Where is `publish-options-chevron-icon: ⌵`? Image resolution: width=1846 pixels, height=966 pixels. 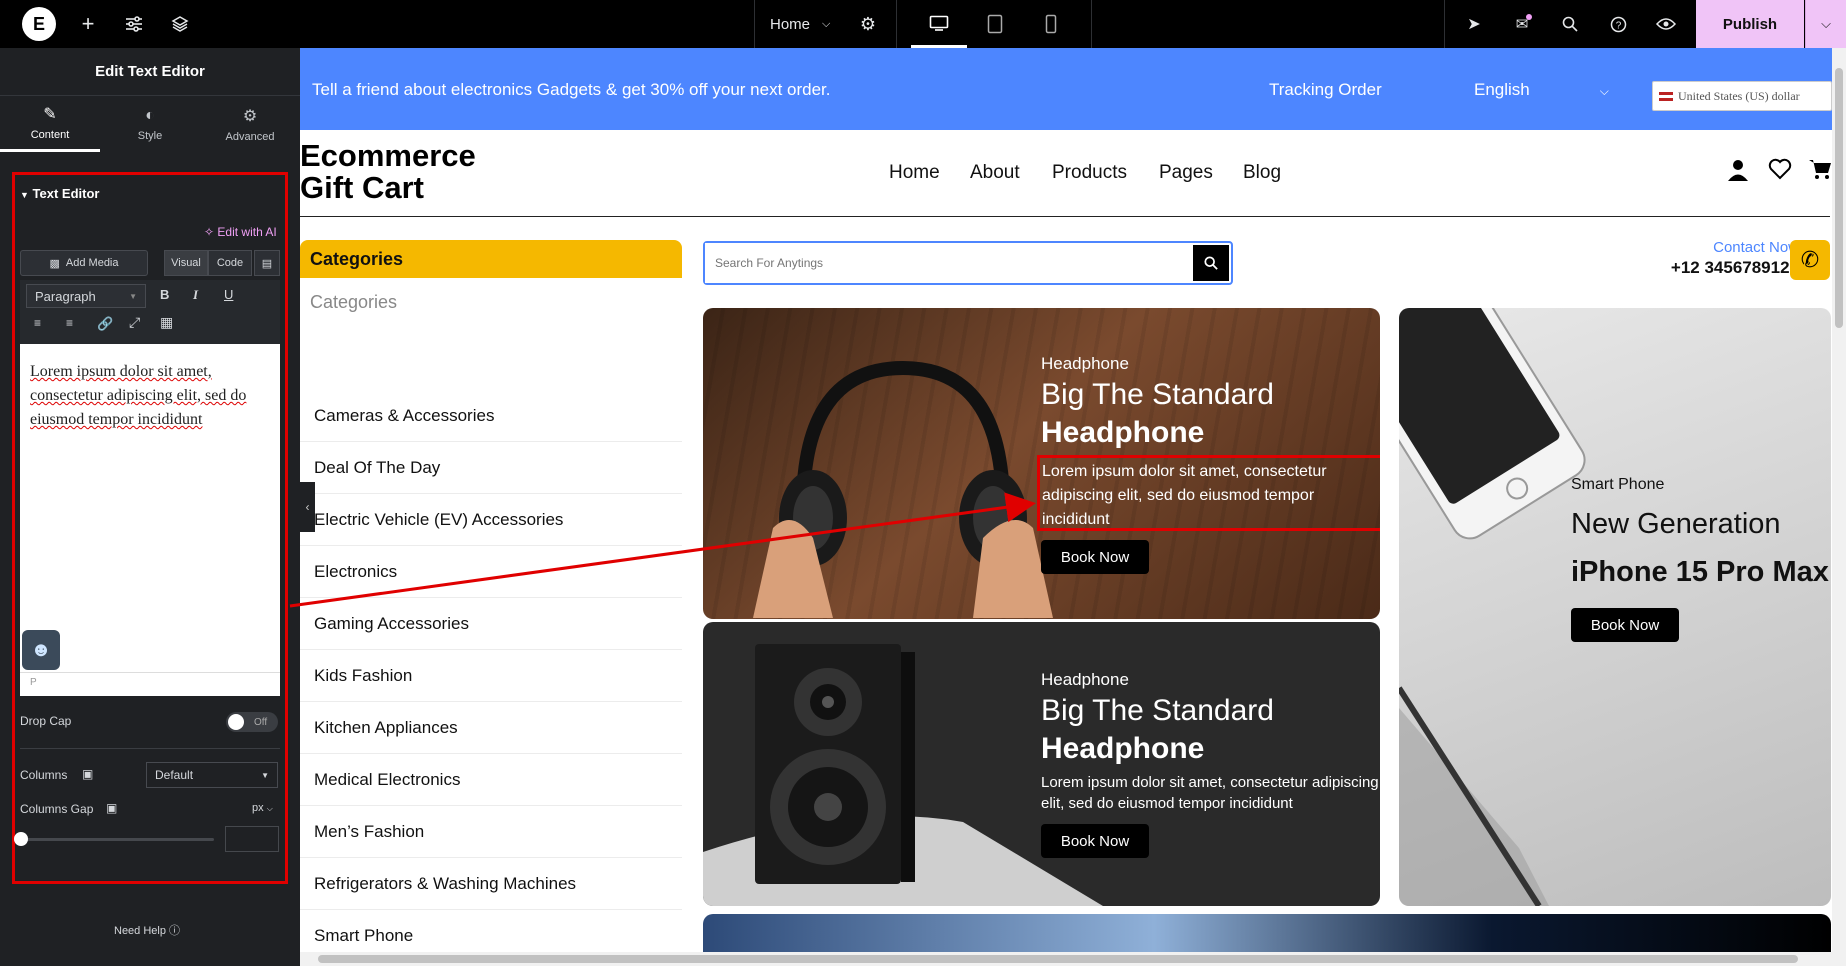
publish-options-chevron-icon: ⌵ is located at coordinates (1825, 24).